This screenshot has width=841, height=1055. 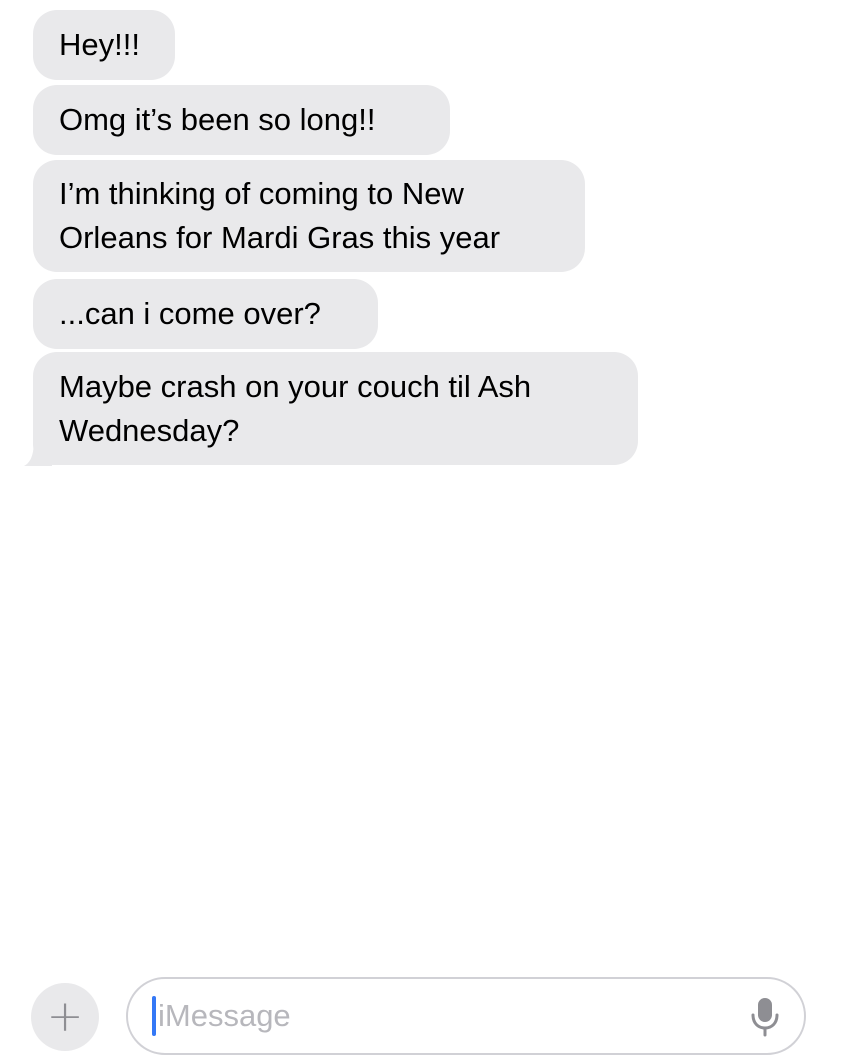 I want to click on incoming-message-bubble: Omg it’s been so long!!, so click(x=241, y=120).